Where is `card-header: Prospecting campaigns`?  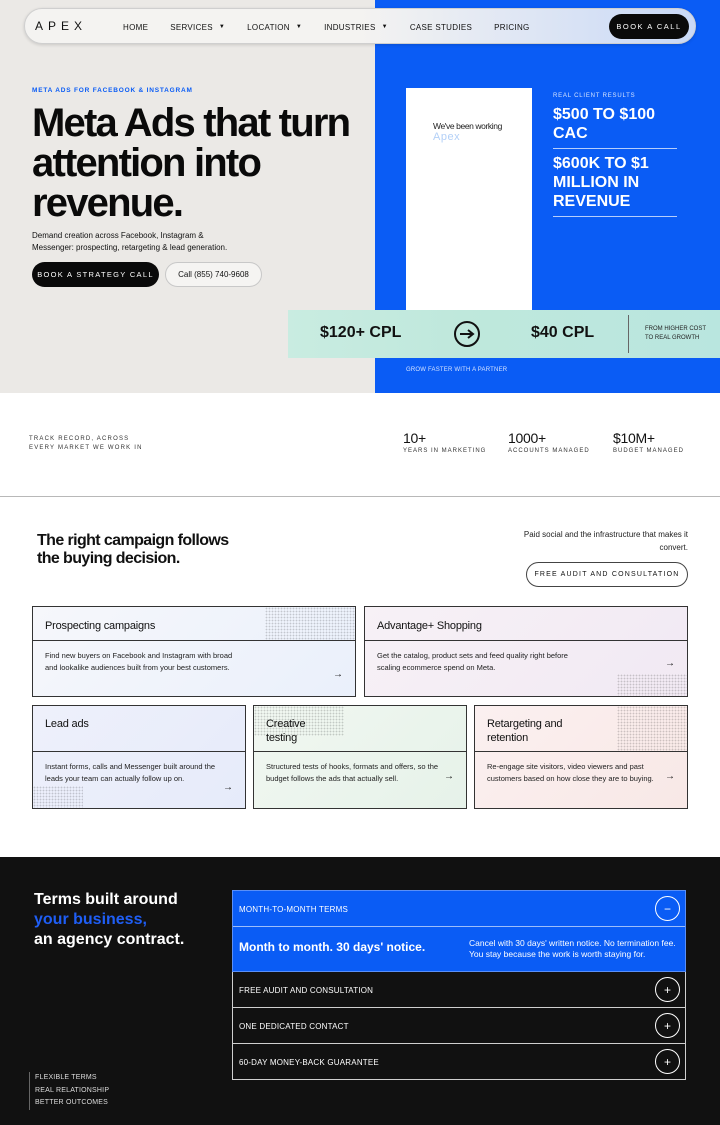 card-header: Prospecting campaigns is located at coordinates (194, 624).